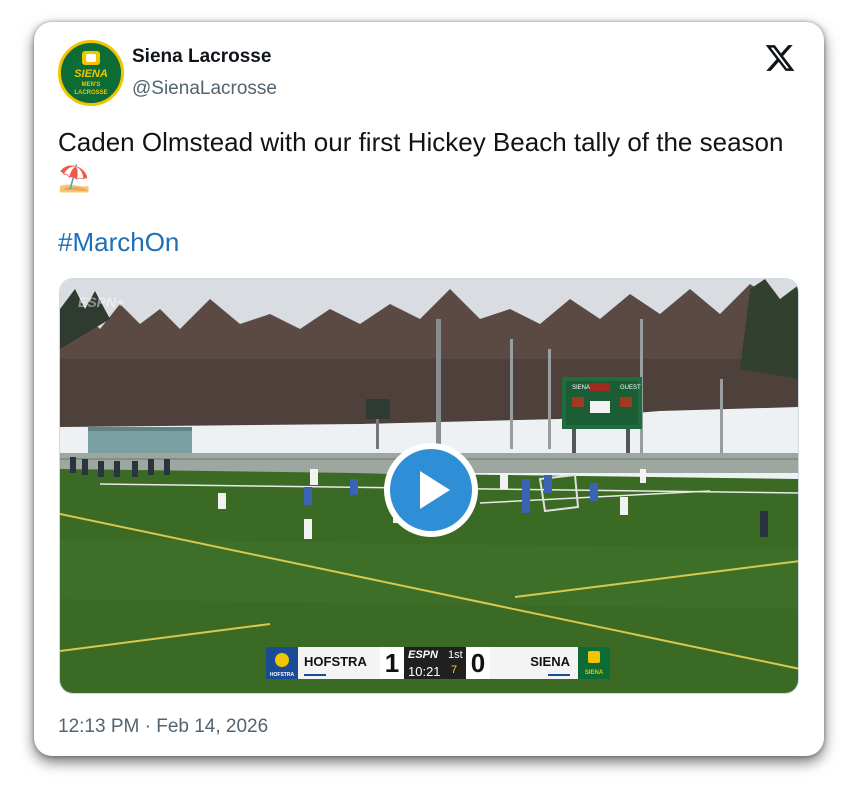 Image resolution: width=858 pixels, height=798 pixels. Describe the element at coordinates (118, 242) in the screenshot. I see `hashtag-link: #MarchOn` at that location.